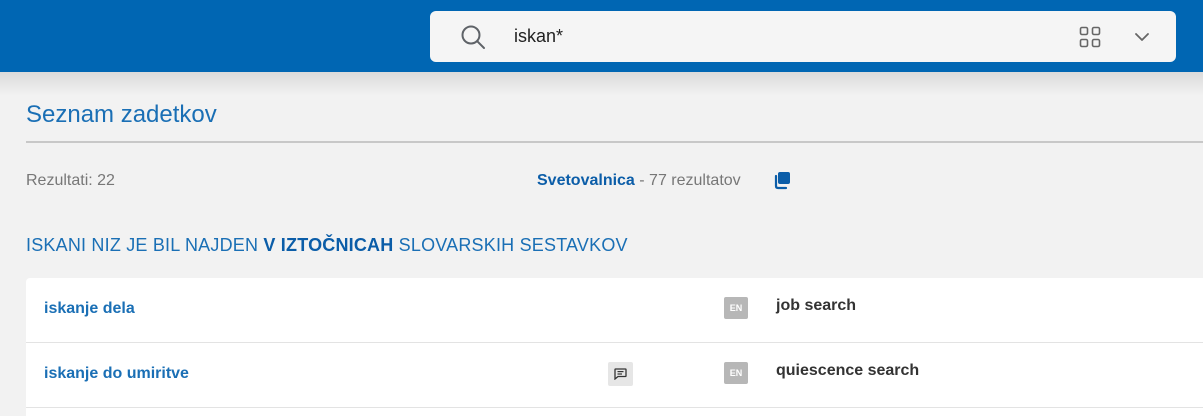  Describe the element at coordinates (614, 142) in the screenshot. I see `title-divider` at that location.